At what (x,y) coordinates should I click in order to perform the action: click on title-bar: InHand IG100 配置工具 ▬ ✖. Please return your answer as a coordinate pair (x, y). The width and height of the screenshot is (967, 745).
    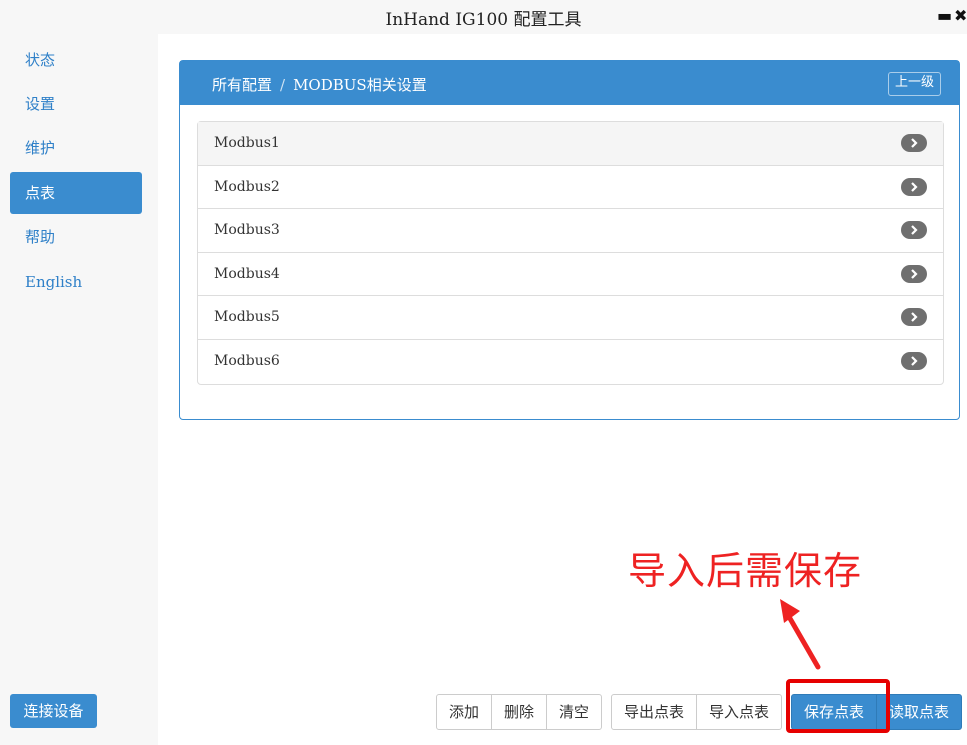
    Looking at the image, I should click on (483, 17).